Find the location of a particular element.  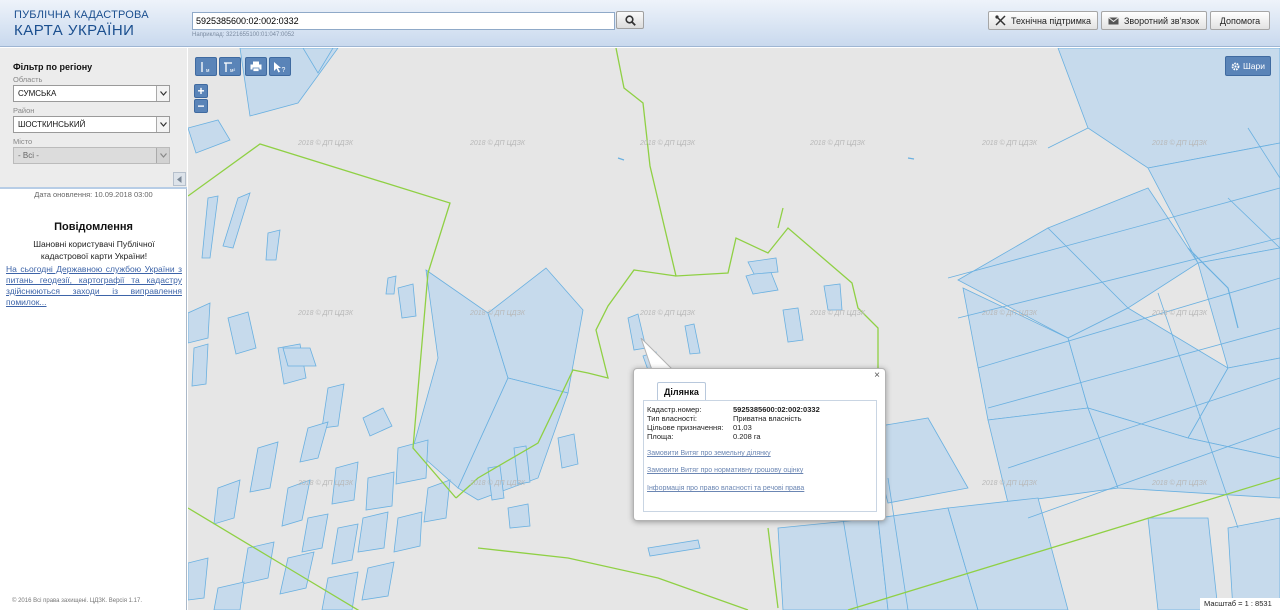

measure-distance-icon: м is located at coordinates (205, 67).